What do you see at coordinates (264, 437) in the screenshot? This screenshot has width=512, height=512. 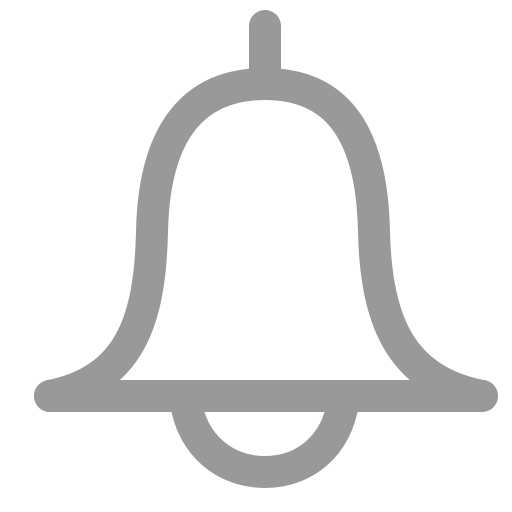 I see `bell-clapper` at bounding box center [264, 437].